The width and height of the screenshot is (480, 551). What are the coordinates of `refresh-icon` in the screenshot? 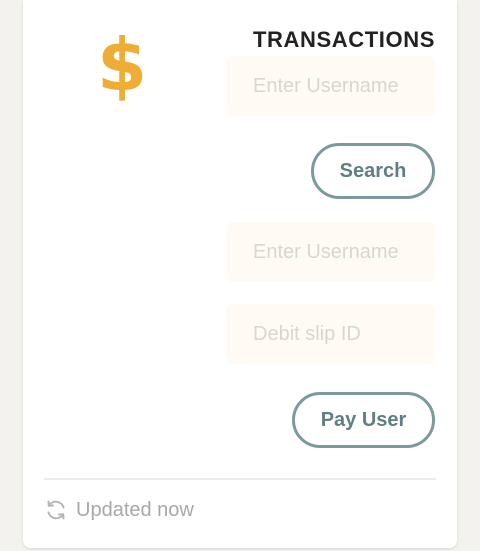 It's located at (56, 510).